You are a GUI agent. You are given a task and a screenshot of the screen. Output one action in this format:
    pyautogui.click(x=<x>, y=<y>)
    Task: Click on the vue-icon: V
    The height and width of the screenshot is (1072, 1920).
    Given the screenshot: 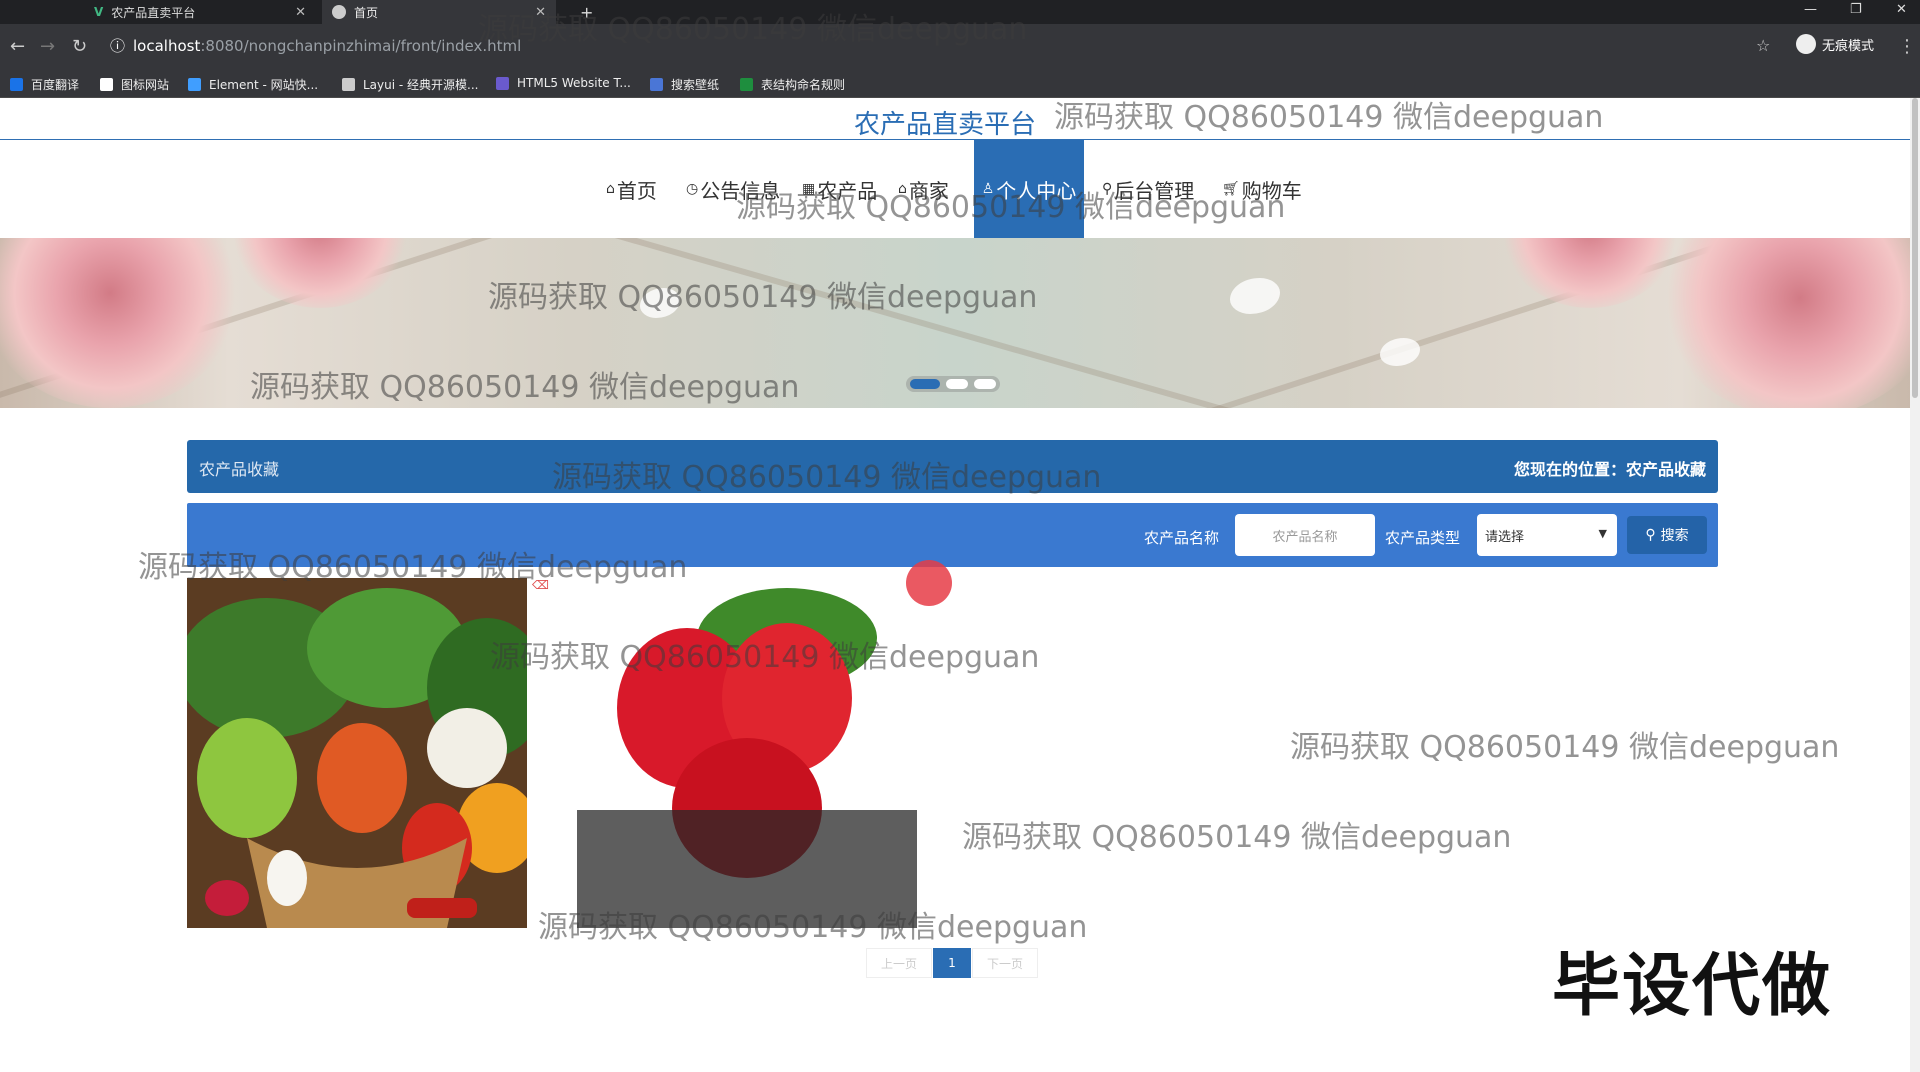 What is the action you would take?
    pyautogui.click(x=99, y=12)
    